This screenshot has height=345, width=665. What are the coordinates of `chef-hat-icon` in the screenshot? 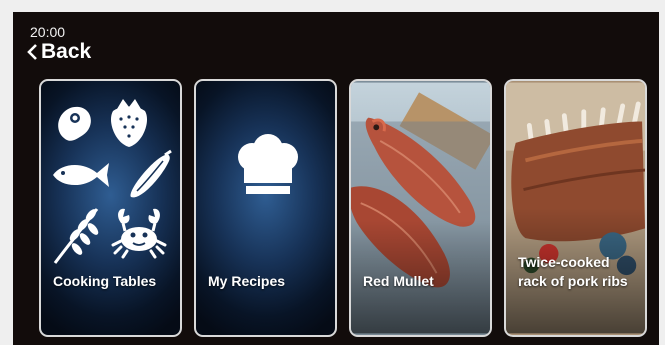 It's located at (268, 164).